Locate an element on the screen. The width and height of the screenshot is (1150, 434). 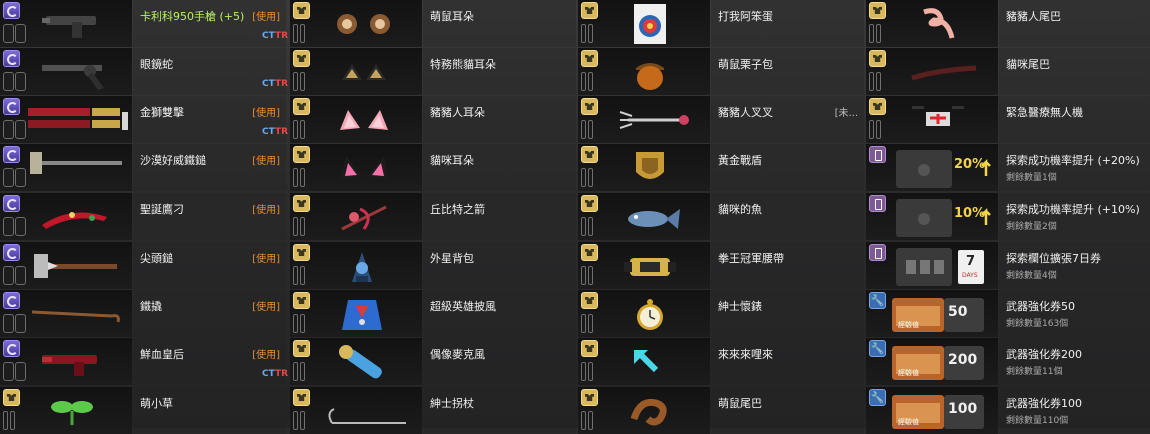
arrow-icon is located at coordinates (650, 362).